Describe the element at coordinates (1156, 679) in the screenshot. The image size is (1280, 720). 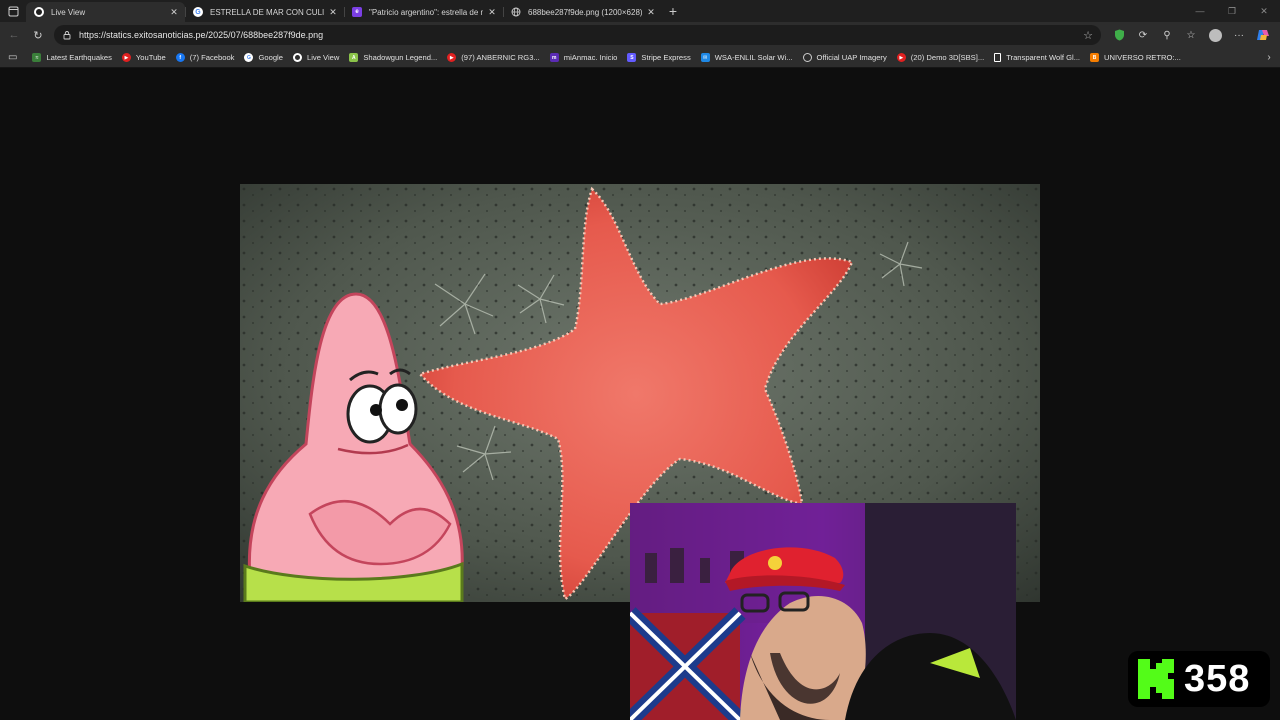
I see `kick-logo-icon` at that location.